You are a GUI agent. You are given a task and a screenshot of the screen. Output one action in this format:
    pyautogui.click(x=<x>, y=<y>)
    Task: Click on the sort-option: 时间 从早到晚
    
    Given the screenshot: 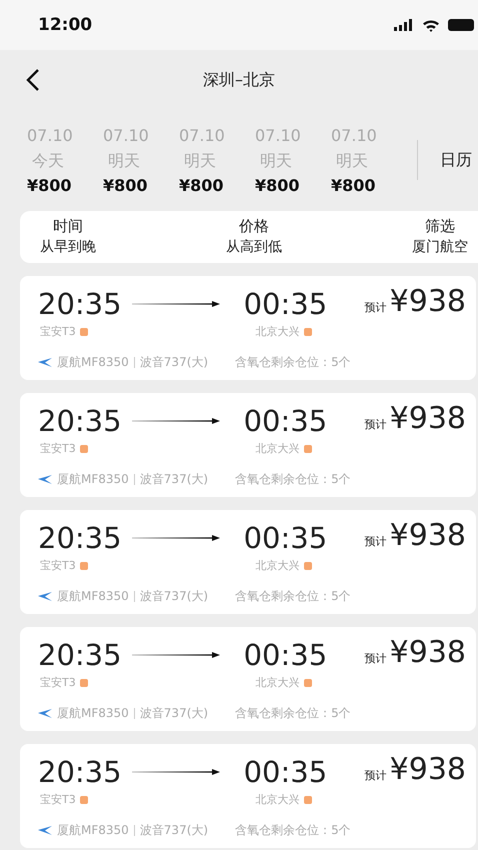 What is the action you would take?
    pyautogui.click(x=68, y=237)
    